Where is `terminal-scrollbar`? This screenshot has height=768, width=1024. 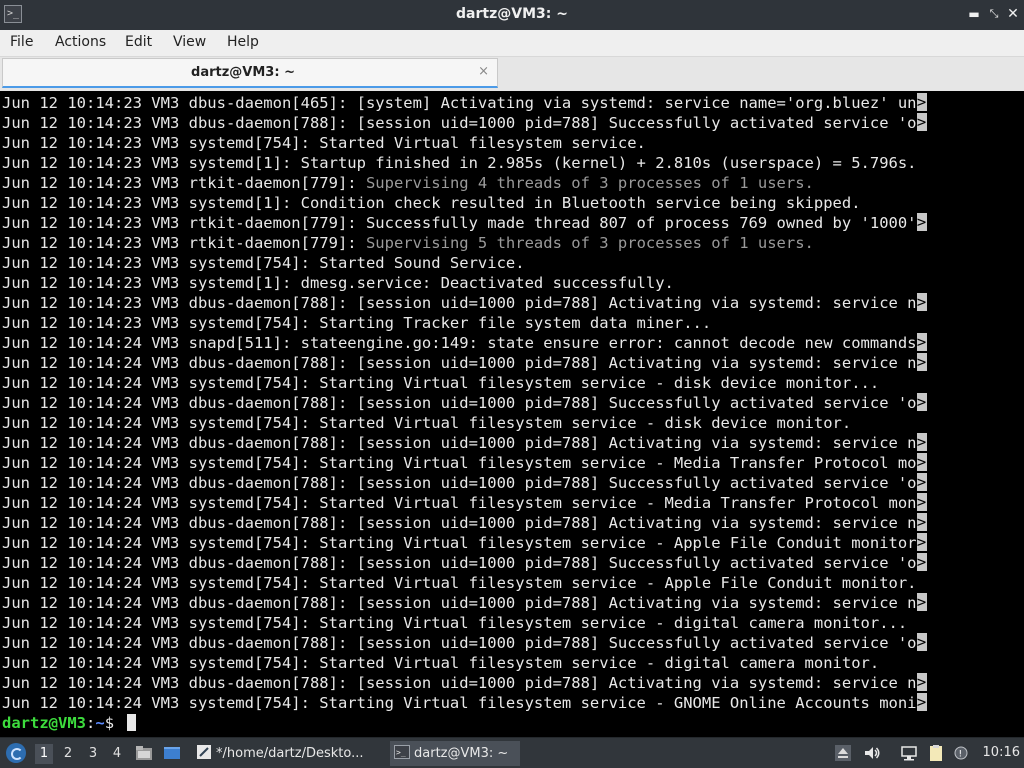
terminal-scrollbar is located at coordinates (1019, 413).